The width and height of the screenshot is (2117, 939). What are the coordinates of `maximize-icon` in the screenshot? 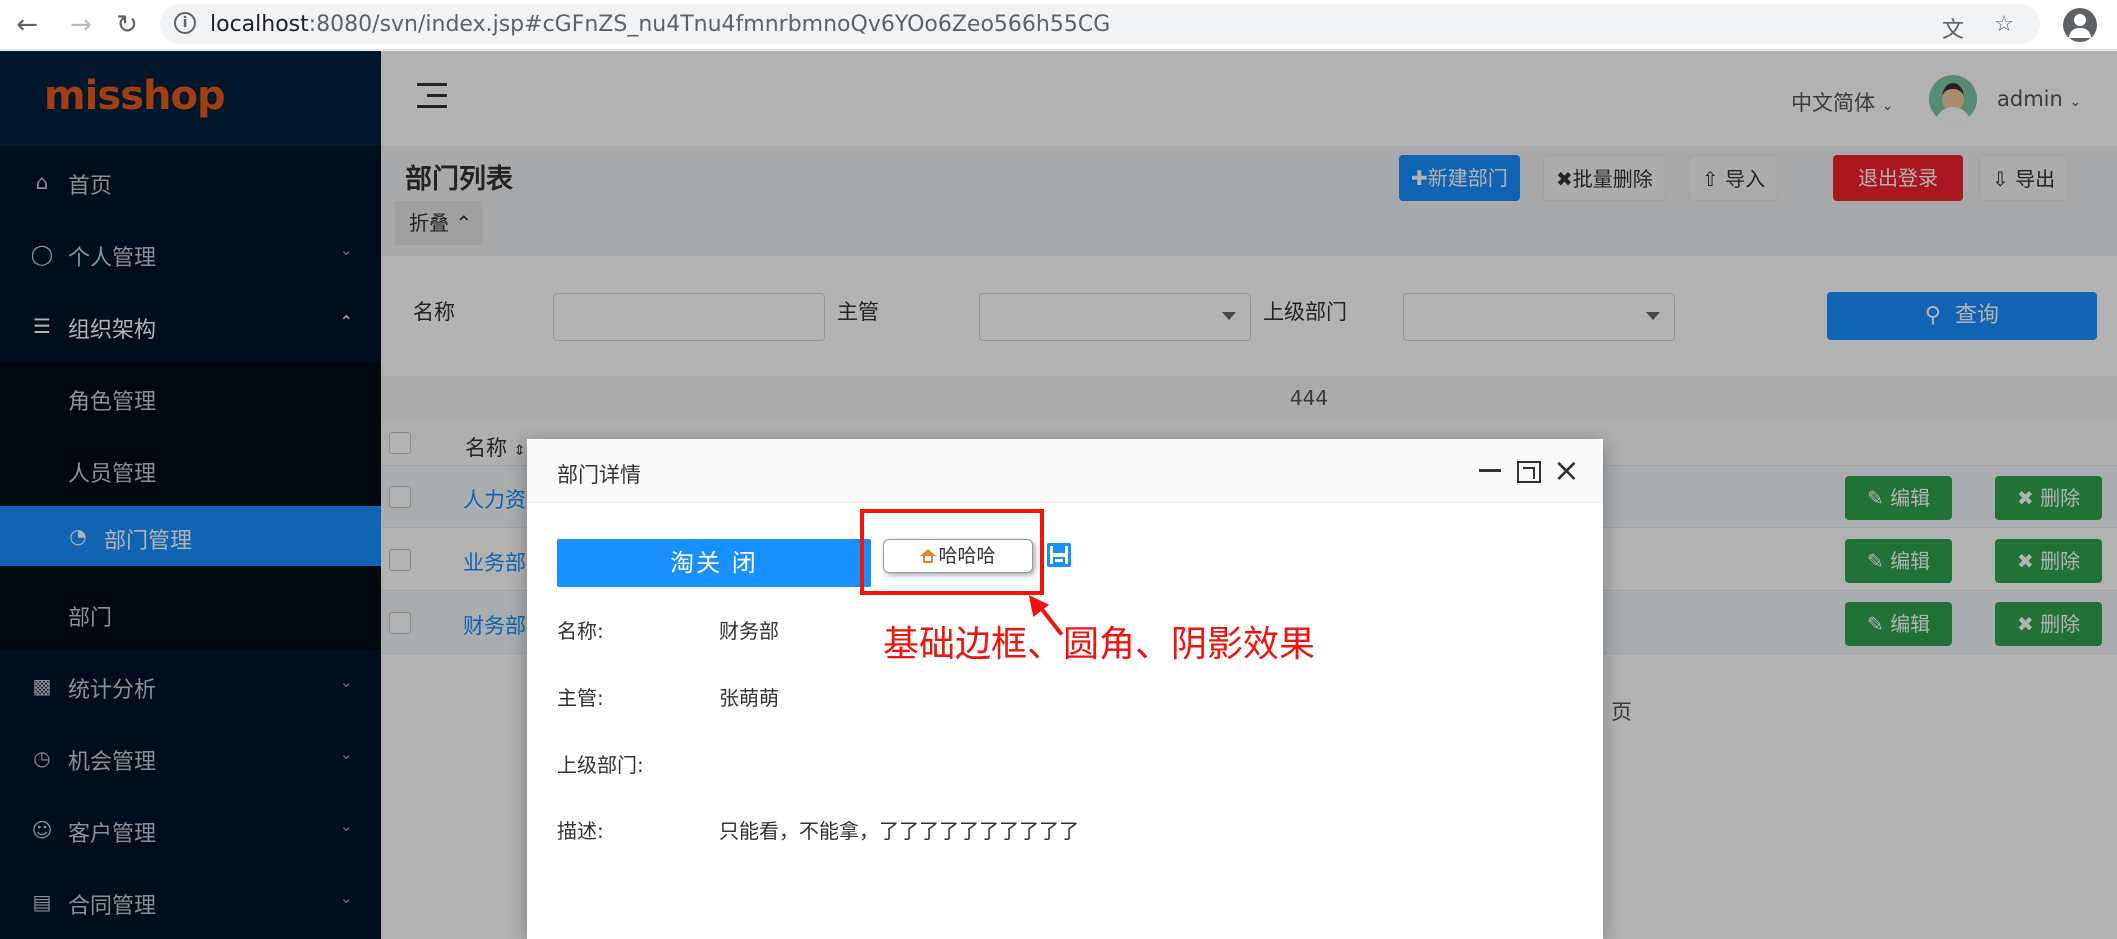 It's located at (1528, 470).